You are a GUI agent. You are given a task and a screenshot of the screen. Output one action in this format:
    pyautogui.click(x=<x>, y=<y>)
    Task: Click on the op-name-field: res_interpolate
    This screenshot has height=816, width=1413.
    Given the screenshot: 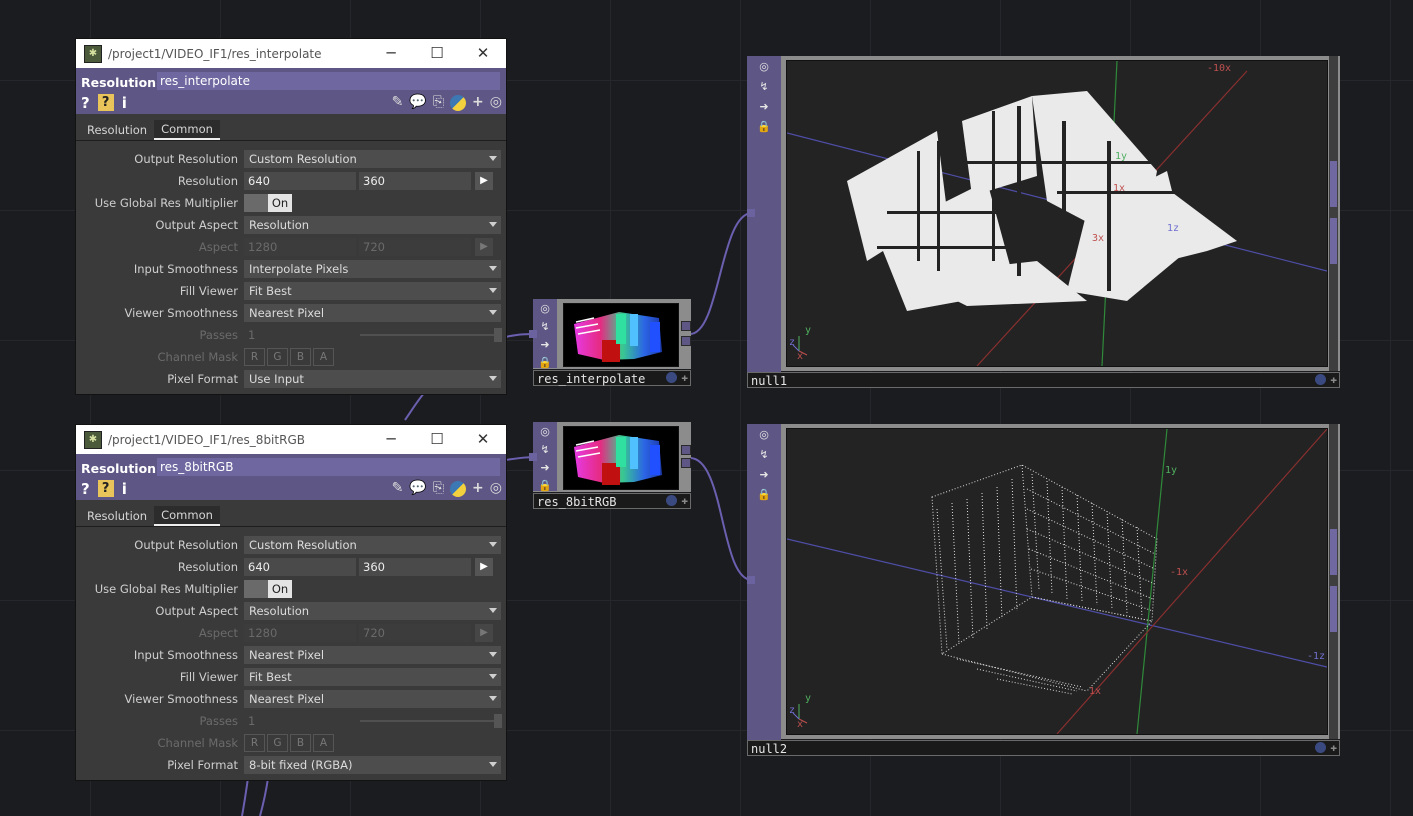 What is the action you would take?
    pyautogui.click(x=328, y=81)
    